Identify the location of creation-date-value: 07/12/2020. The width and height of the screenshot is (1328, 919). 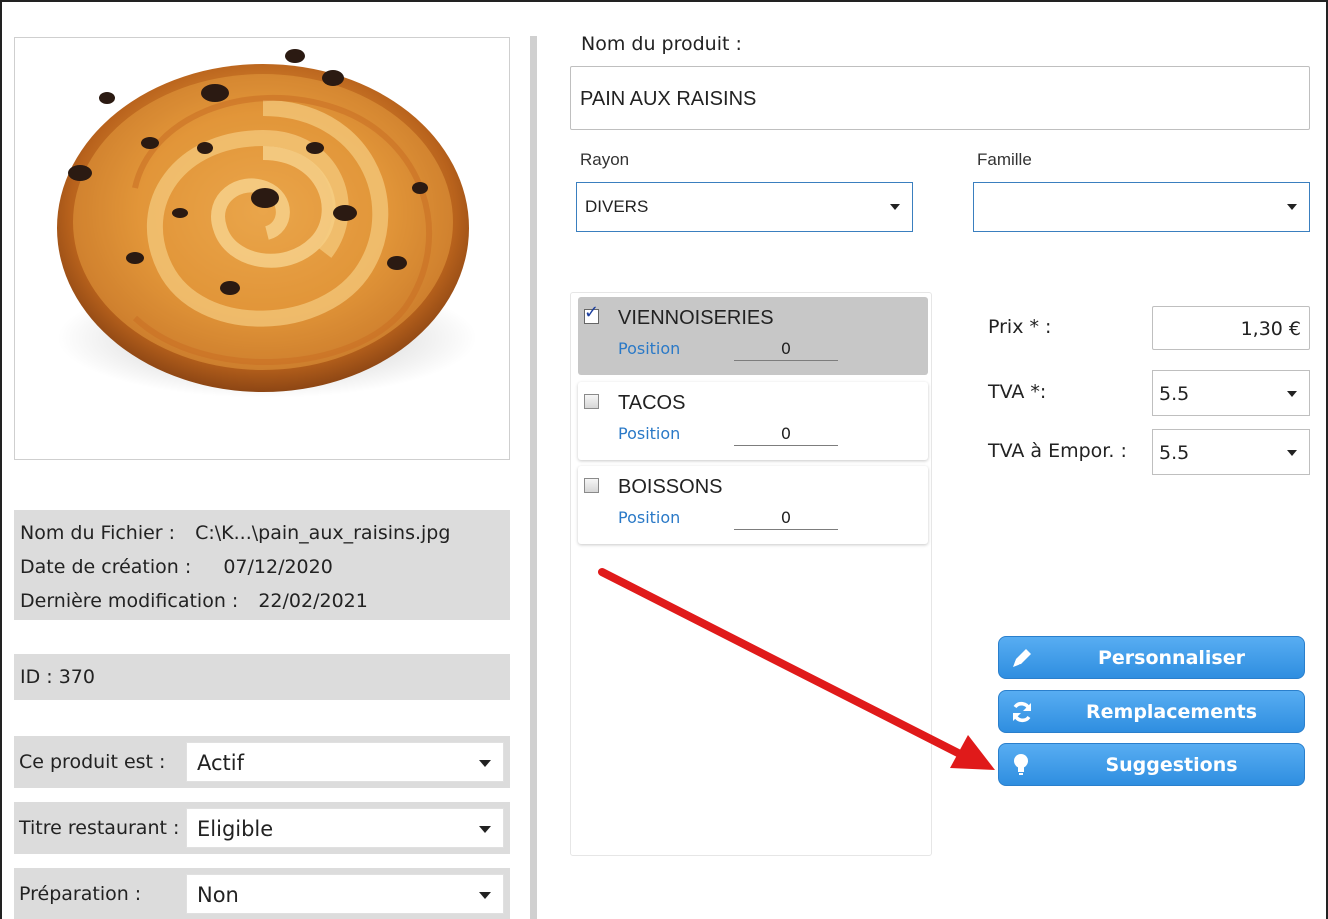
(278, 567).